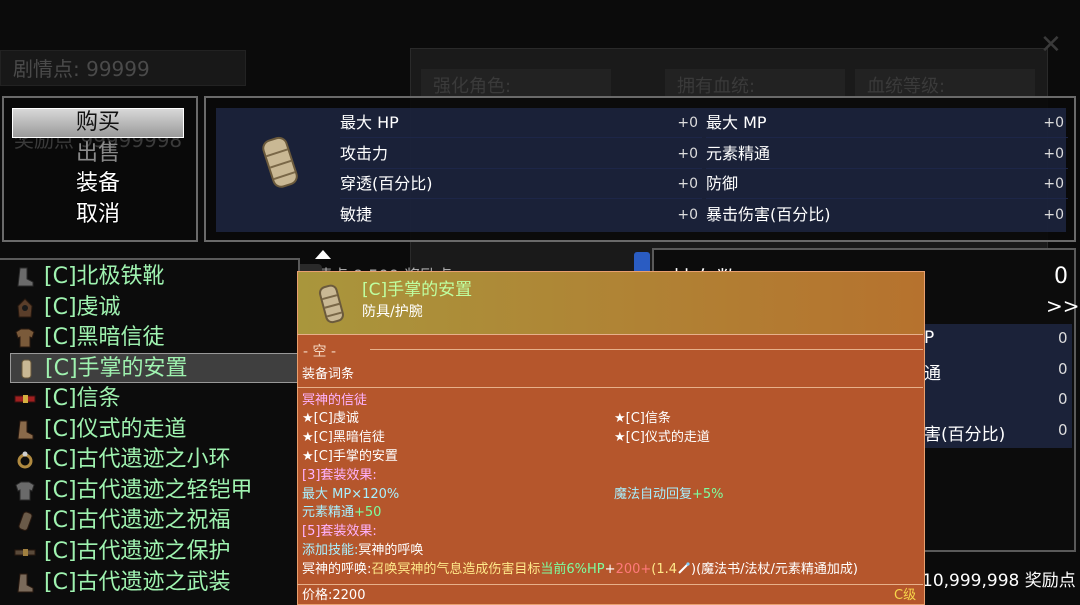  I want to click on list-item: [C]古代遗迹之祝福, so click(154, 521).